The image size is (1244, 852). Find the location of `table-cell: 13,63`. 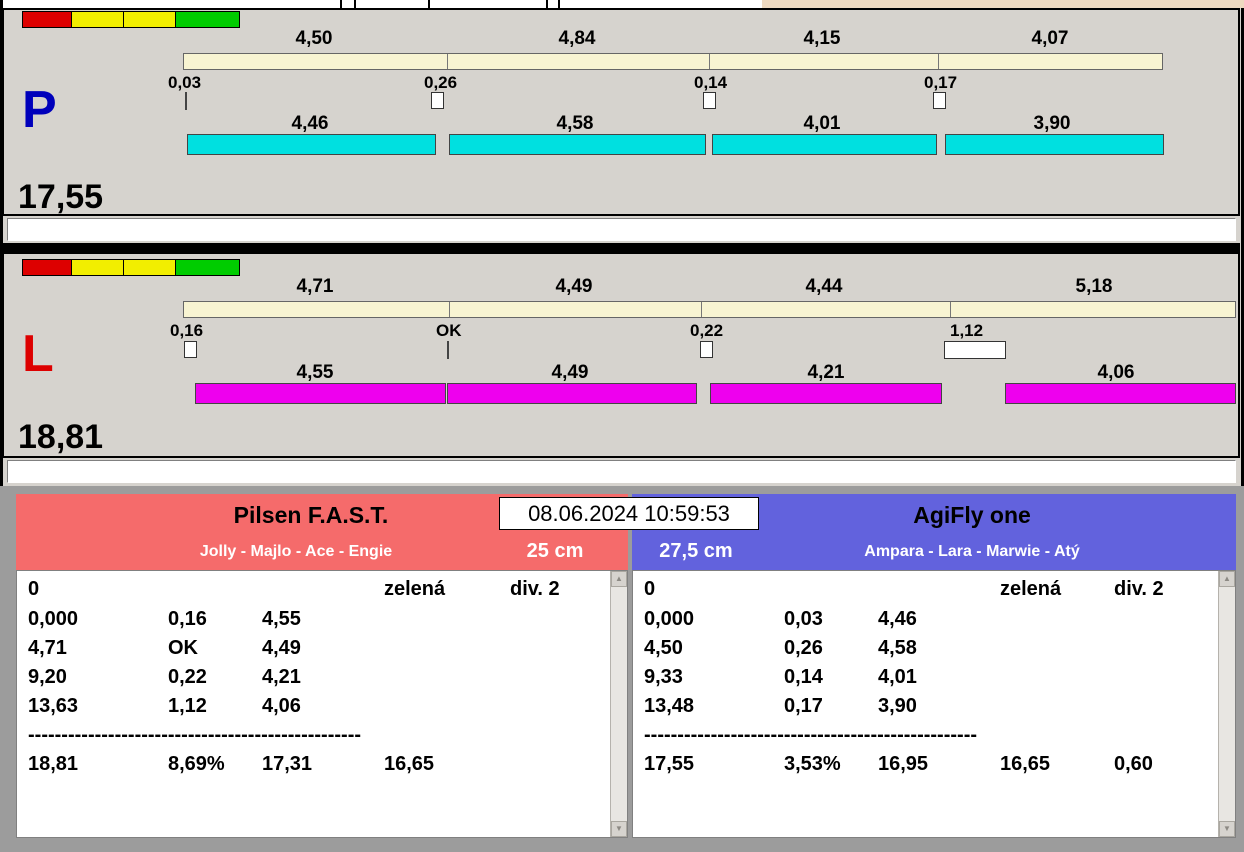

table-cell: 13,63 is located at coordinates (53, 706).